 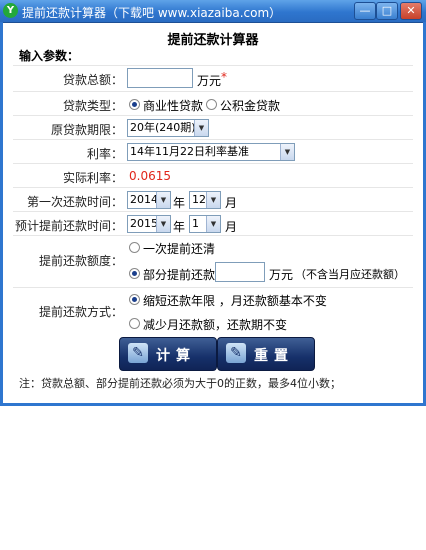 What do you see at coordinates (160, 78) in the screenshot?
I see `loan-amount-input` at bounding box center [160, 78].